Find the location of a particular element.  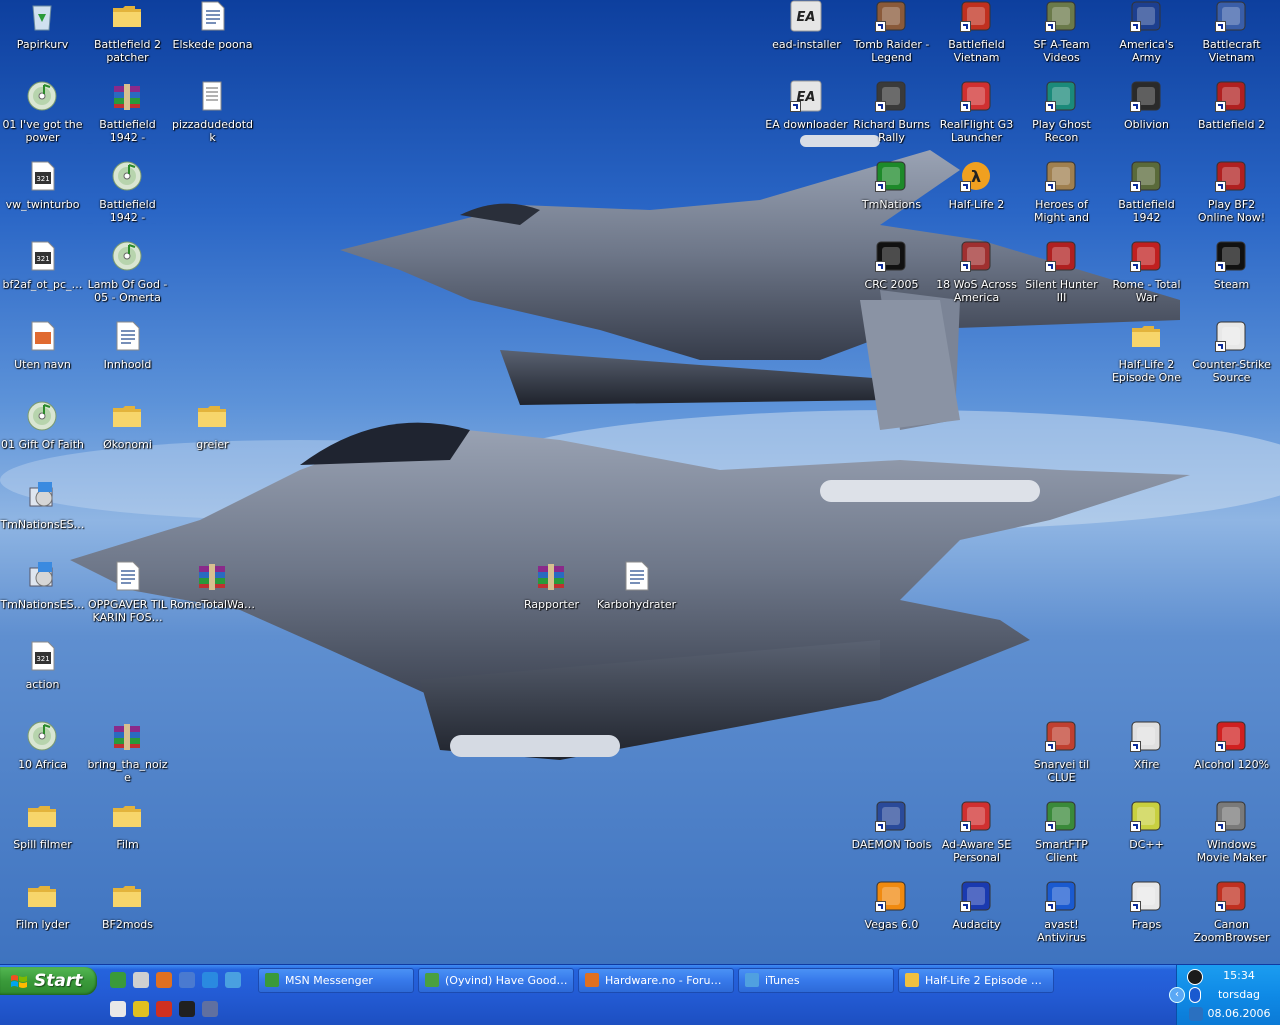

desktop-icon-label: Oblivion is located at coordinates (1146, 124).